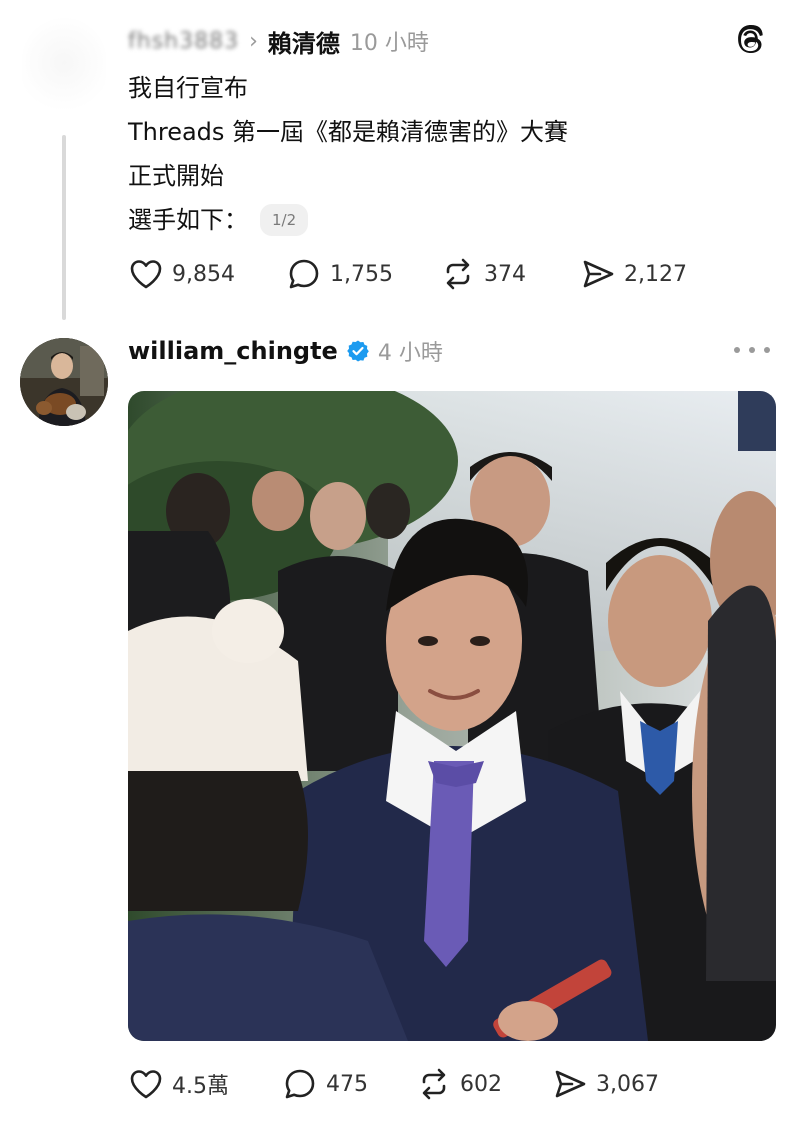  Describe the element at coordinates (410, 353) in the screenshot. I see `post2-timestamp: 4 小時` at that location.